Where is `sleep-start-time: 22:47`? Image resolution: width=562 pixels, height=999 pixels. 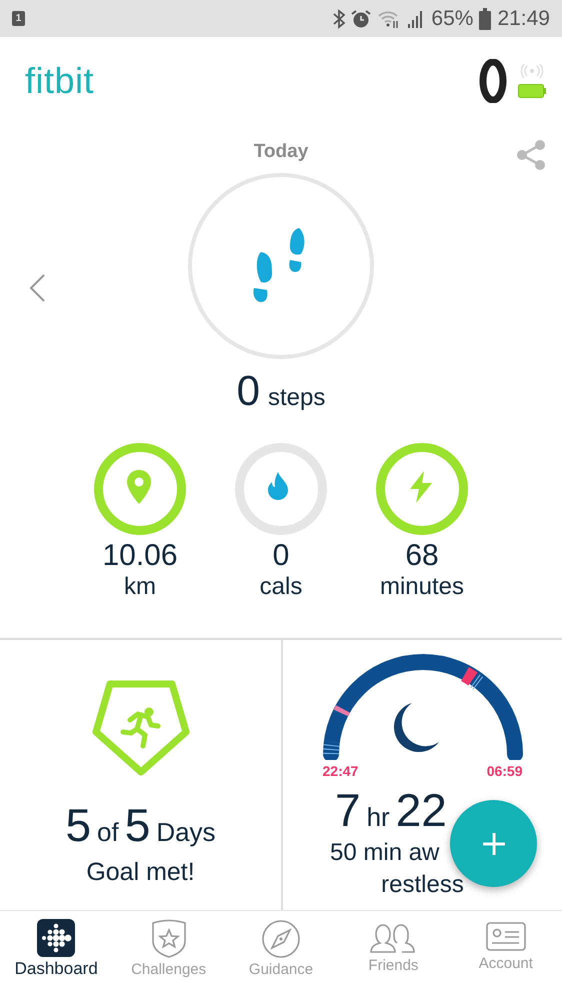 sleep-start-time: 22:47 is located at coordinates (340, 771).